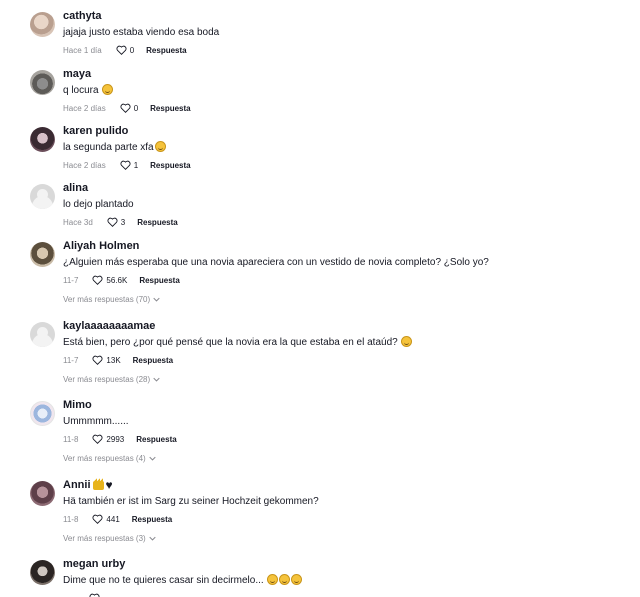 The image size is (640, 597). What do you see at coordinates (113, 360) in the screenshot?
I see `like-count: 13K` at bounding box center [113, 360].